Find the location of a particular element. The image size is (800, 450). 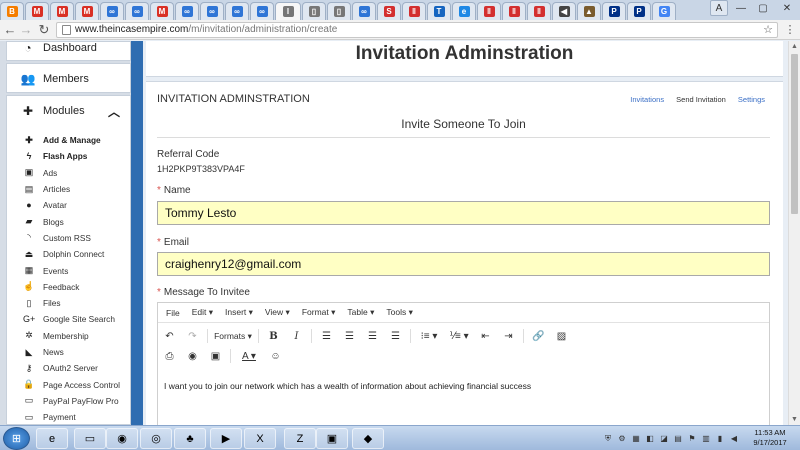

start-button: ⊞ is located at coordinates (16, 438).